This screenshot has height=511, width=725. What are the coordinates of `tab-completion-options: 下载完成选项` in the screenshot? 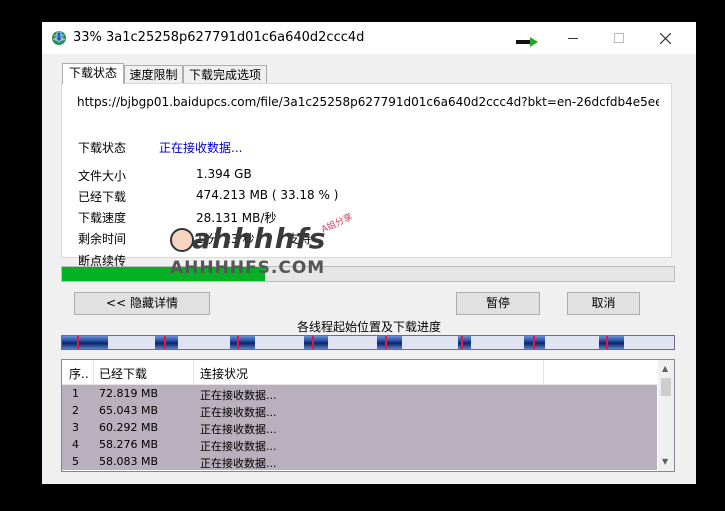 It's located at (225, 74).